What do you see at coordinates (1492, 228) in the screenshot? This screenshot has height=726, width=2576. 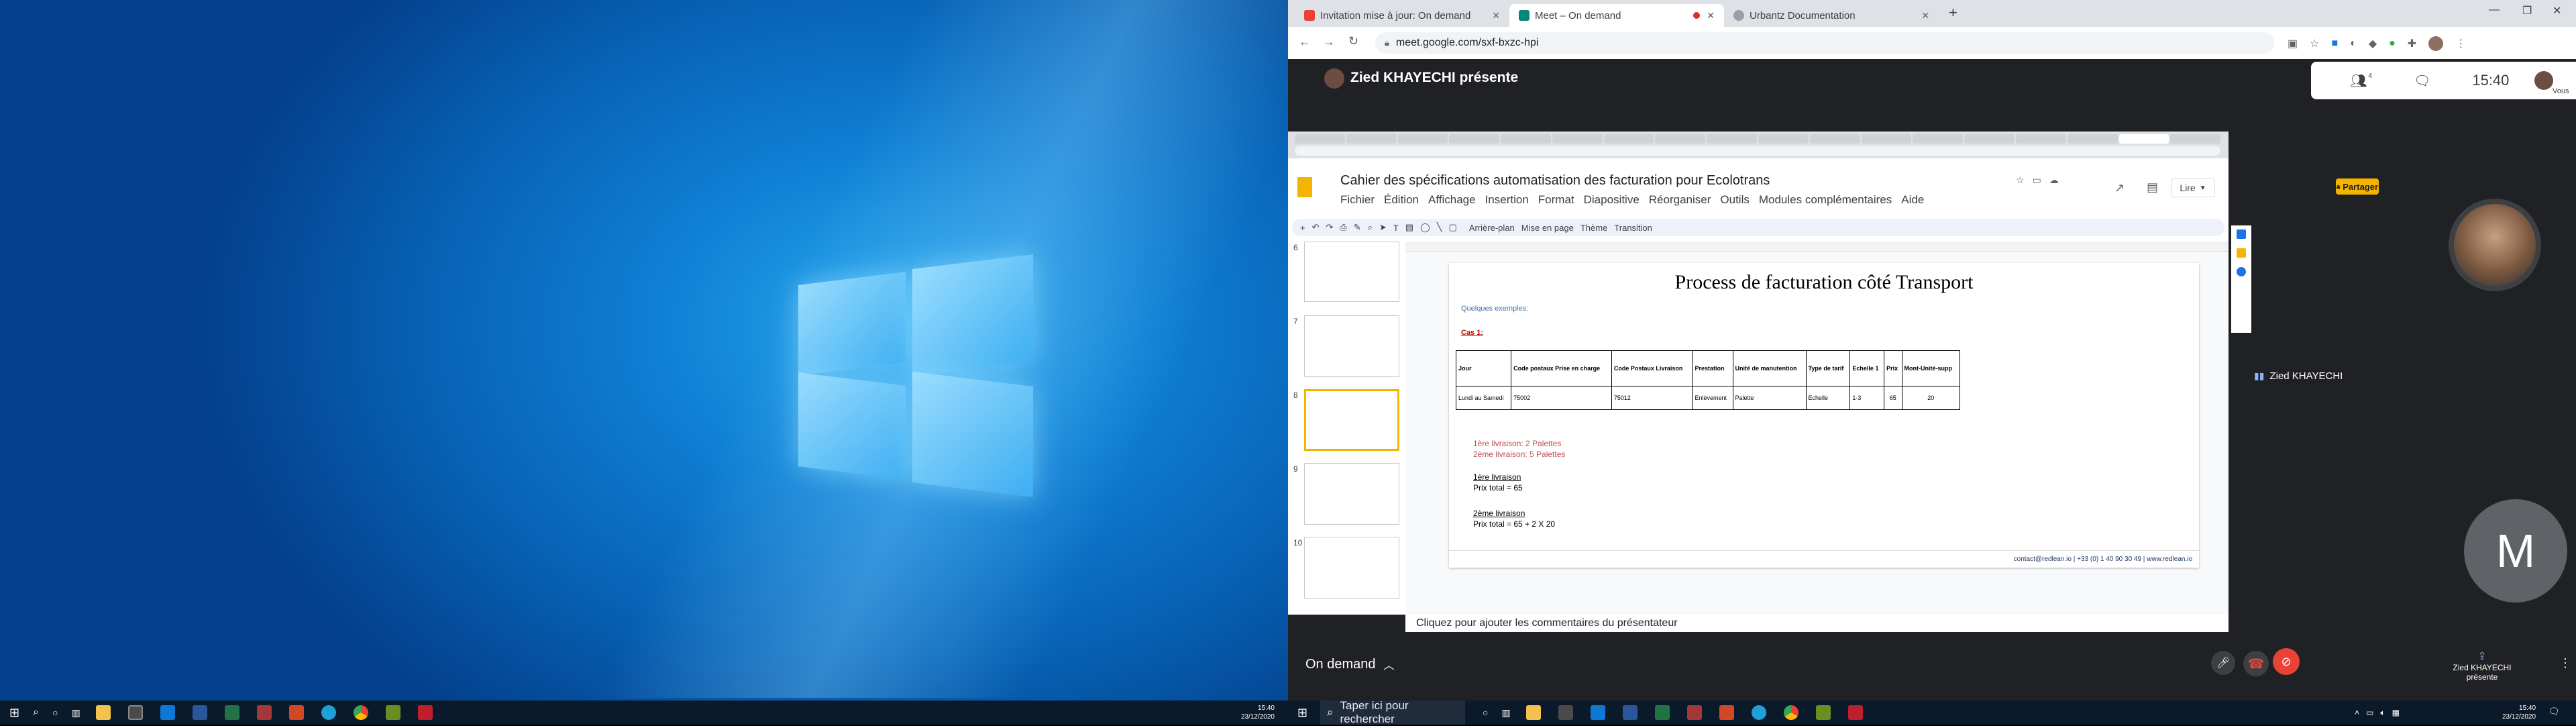 I see `toolbar-background: Arrière-plan` at bounding box center [1492, 228].